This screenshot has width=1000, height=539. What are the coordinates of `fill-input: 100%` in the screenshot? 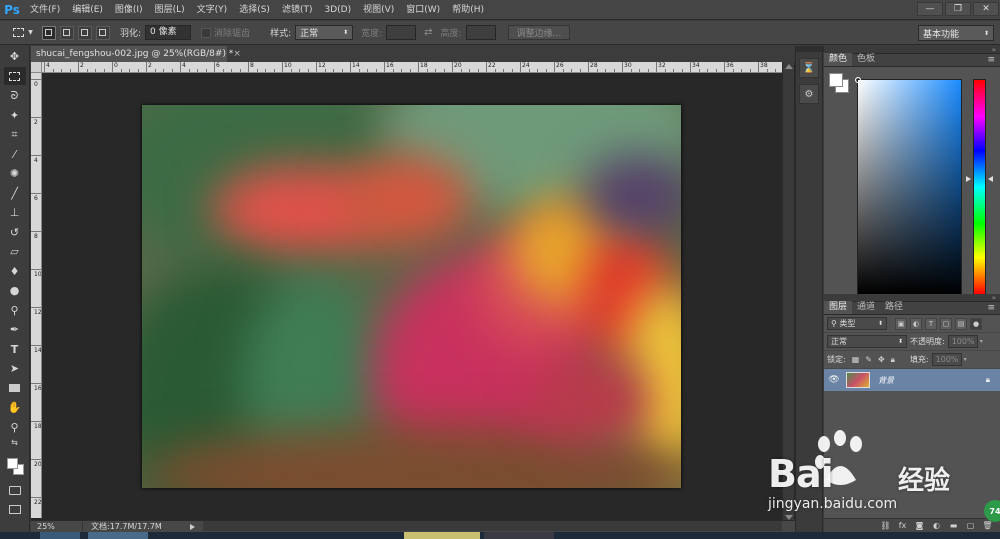 It's located at (946, 359).